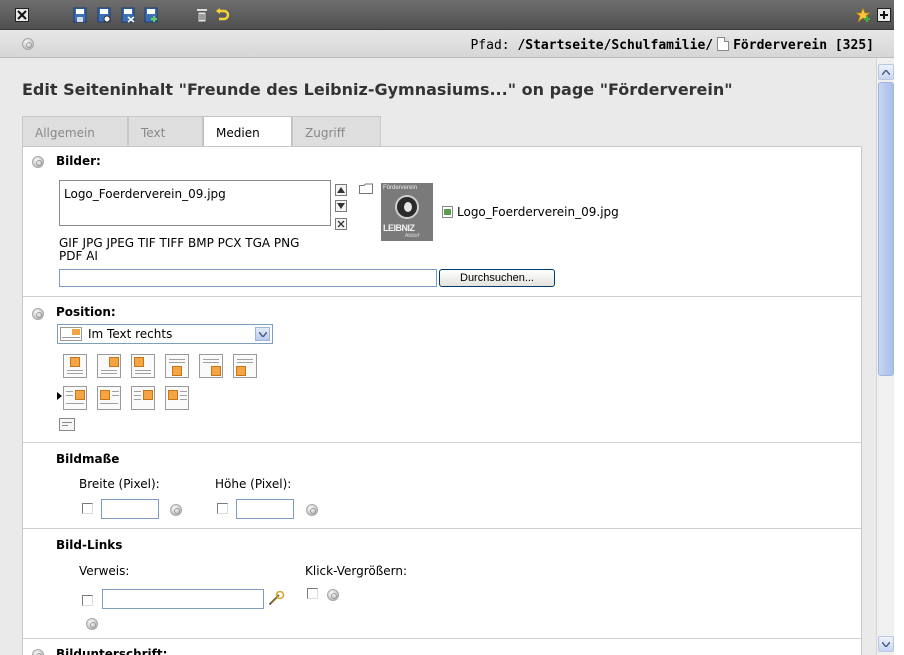  What do you see at coordinates (177, 398) in the screenshot?
I see `position-beside-left-icon` at bounding box center [177, 398].